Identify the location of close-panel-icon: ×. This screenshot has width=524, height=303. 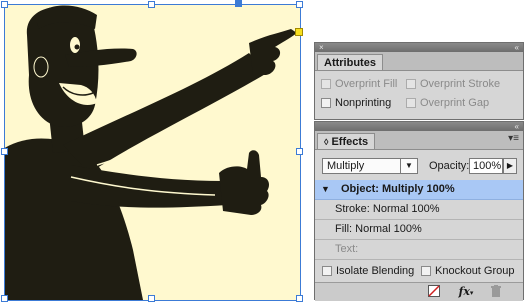
(321, 47).